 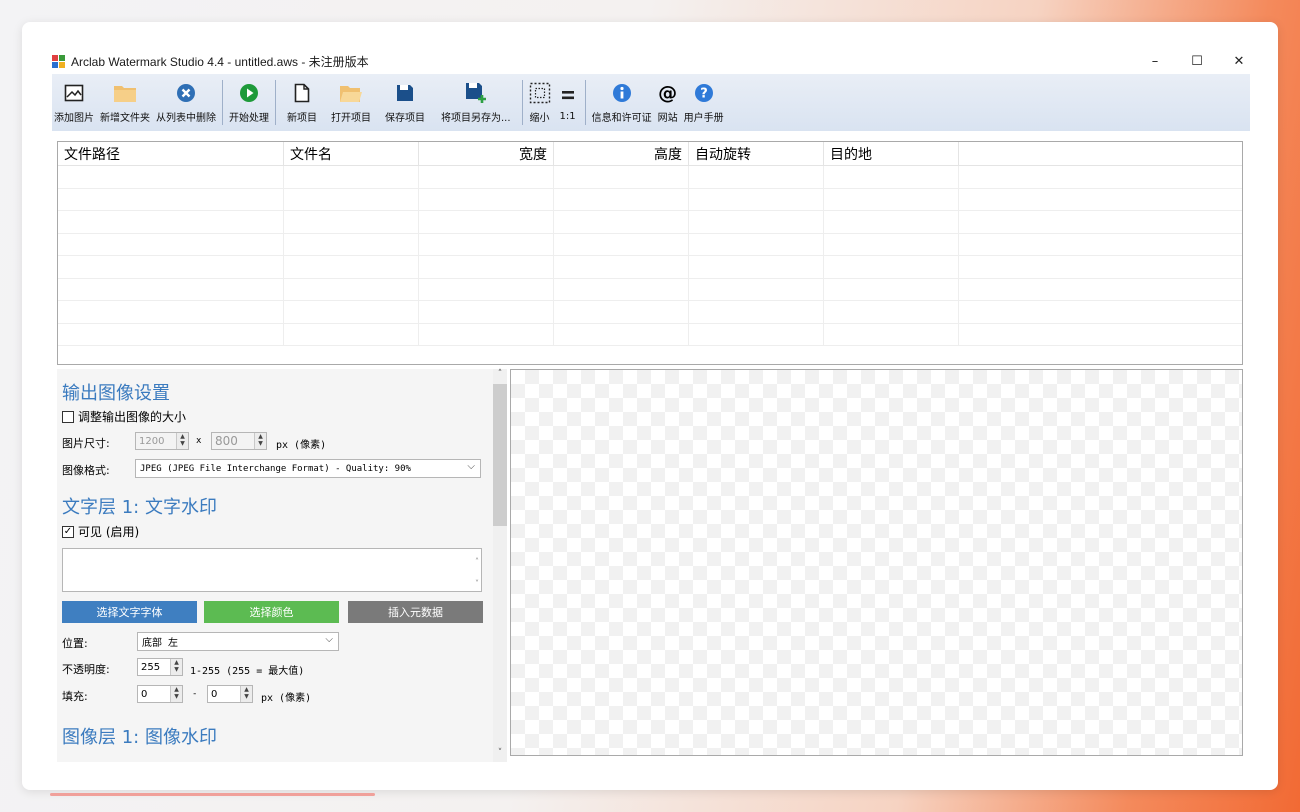 I want to click on height-value: 800, so click(x=226, y=441).